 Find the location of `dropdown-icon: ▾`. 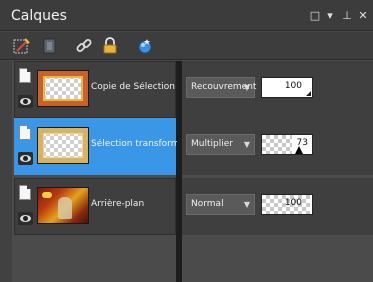

dropdown-icon: ▾ is located at coordinates (330, 16).